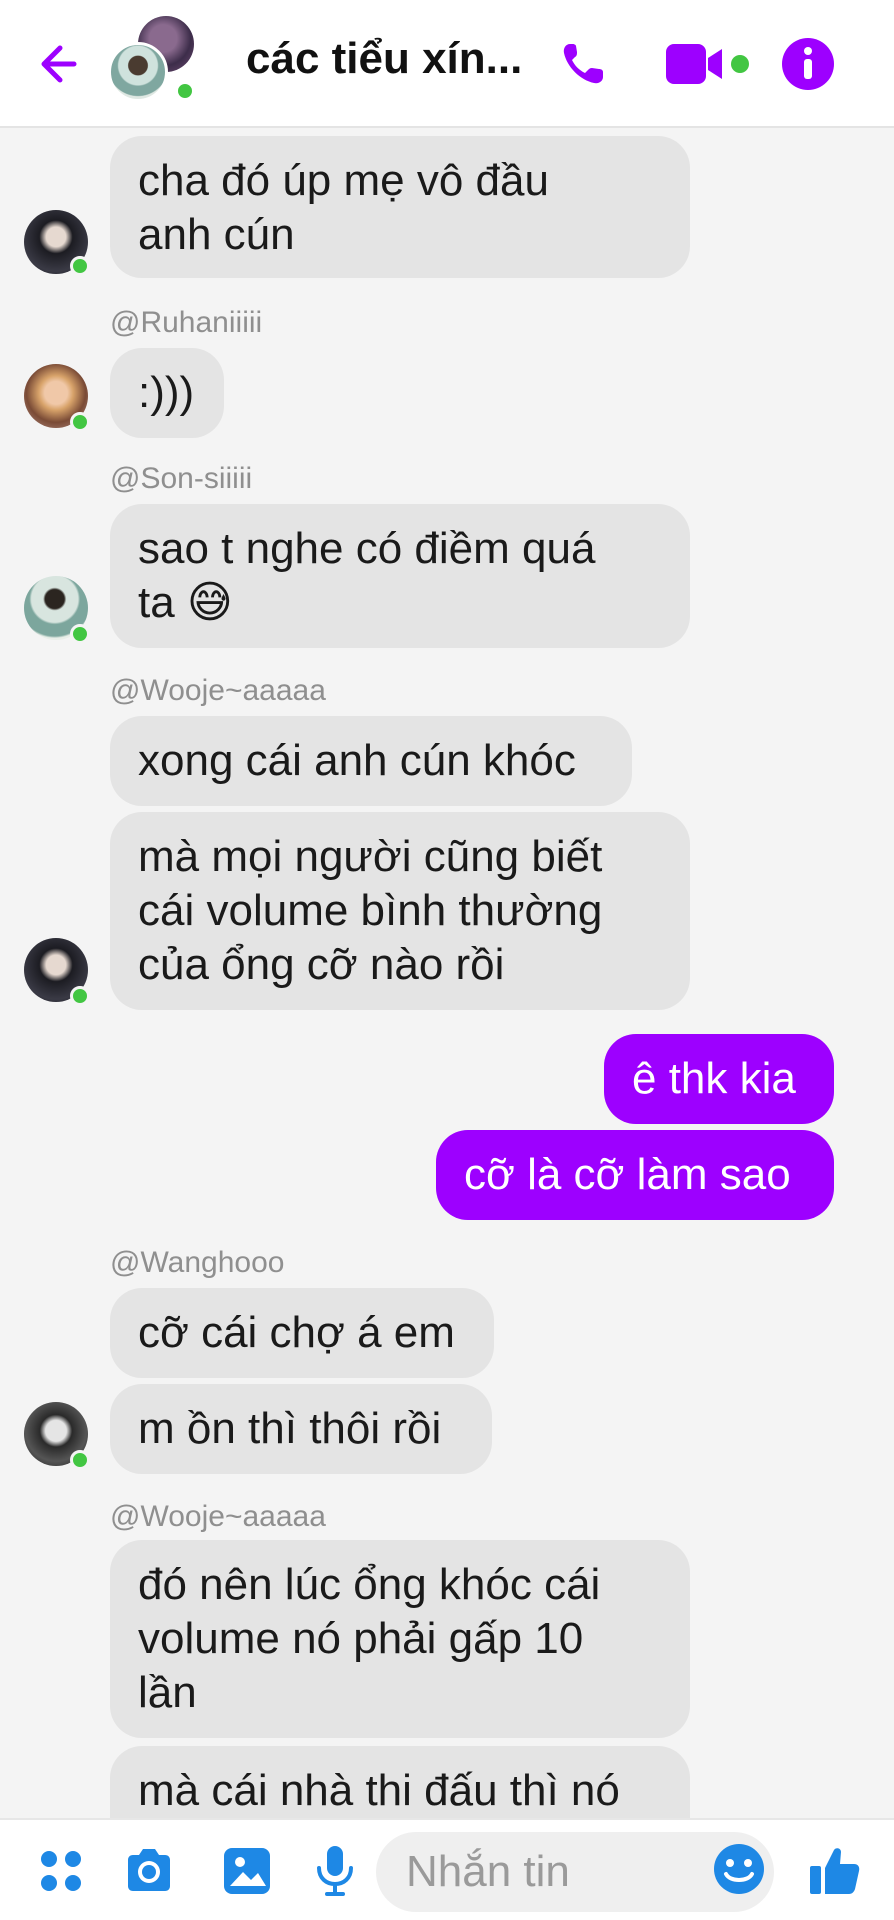 The height and width of the screenshot is (1920, 894). Describe the element at coordinates (400, 576) in the screenshot. I see `message-bubble: sao t nghe có điềm quá ta 😅` at that location.